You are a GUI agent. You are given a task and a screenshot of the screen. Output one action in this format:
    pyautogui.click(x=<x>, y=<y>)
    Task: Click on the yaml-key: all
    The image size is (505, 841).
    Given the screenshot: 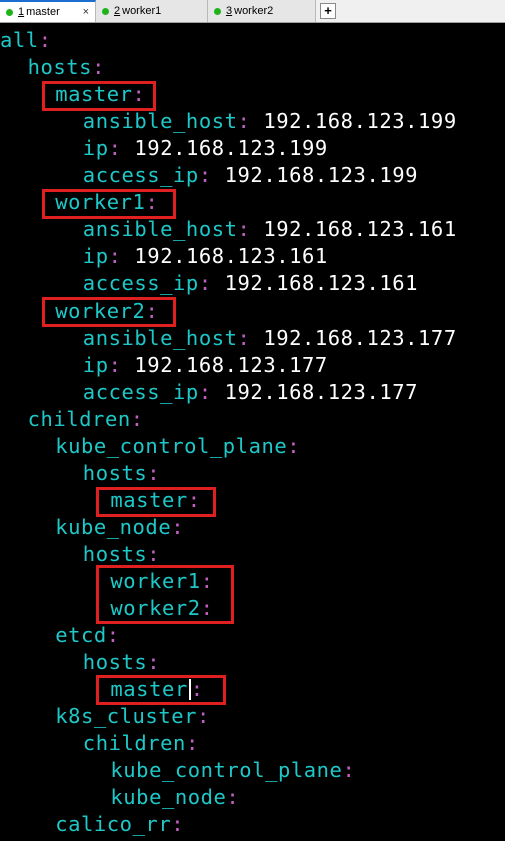 What is the action you would take?
    pyautogui.click(x=19, y=40)
    